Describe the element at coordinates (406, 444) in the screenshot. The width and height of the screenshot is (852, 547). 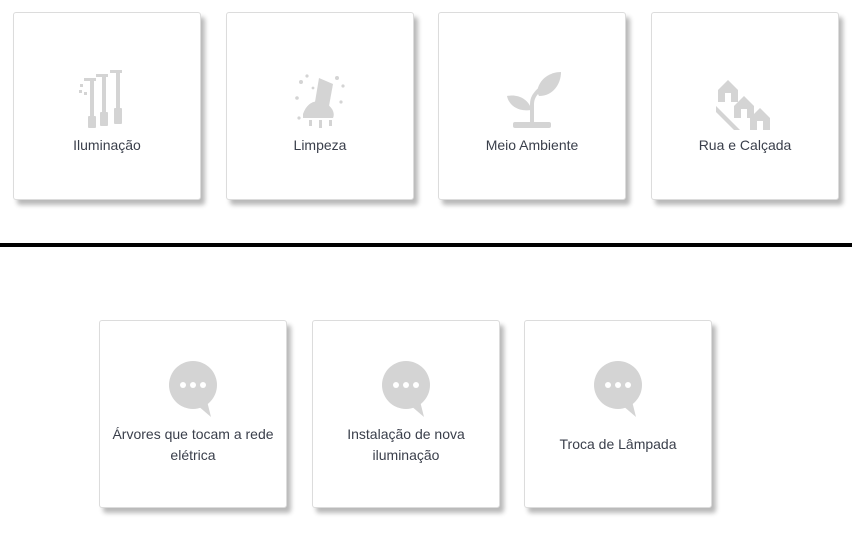
I see `service-label: Instalação de nova iluminação` at that location.